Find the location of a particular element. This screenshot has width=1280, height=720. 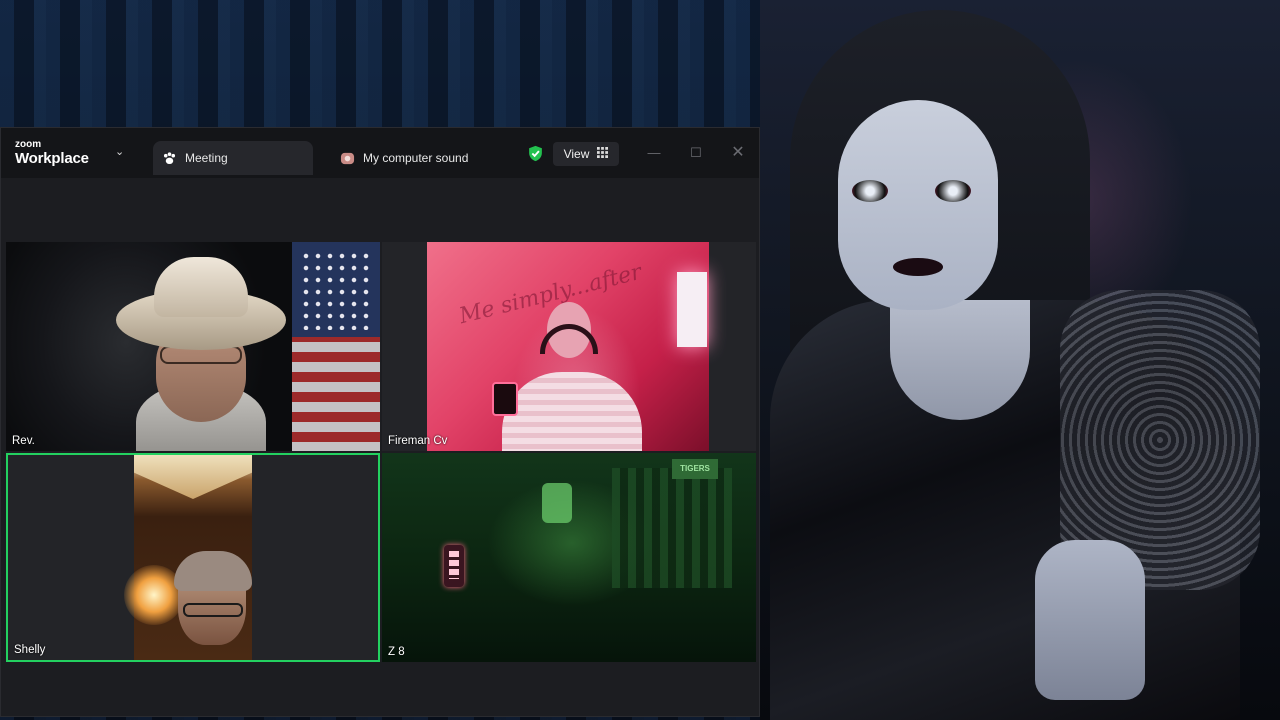

maximize-icon: ☐ is located at coordinates (696, 153).